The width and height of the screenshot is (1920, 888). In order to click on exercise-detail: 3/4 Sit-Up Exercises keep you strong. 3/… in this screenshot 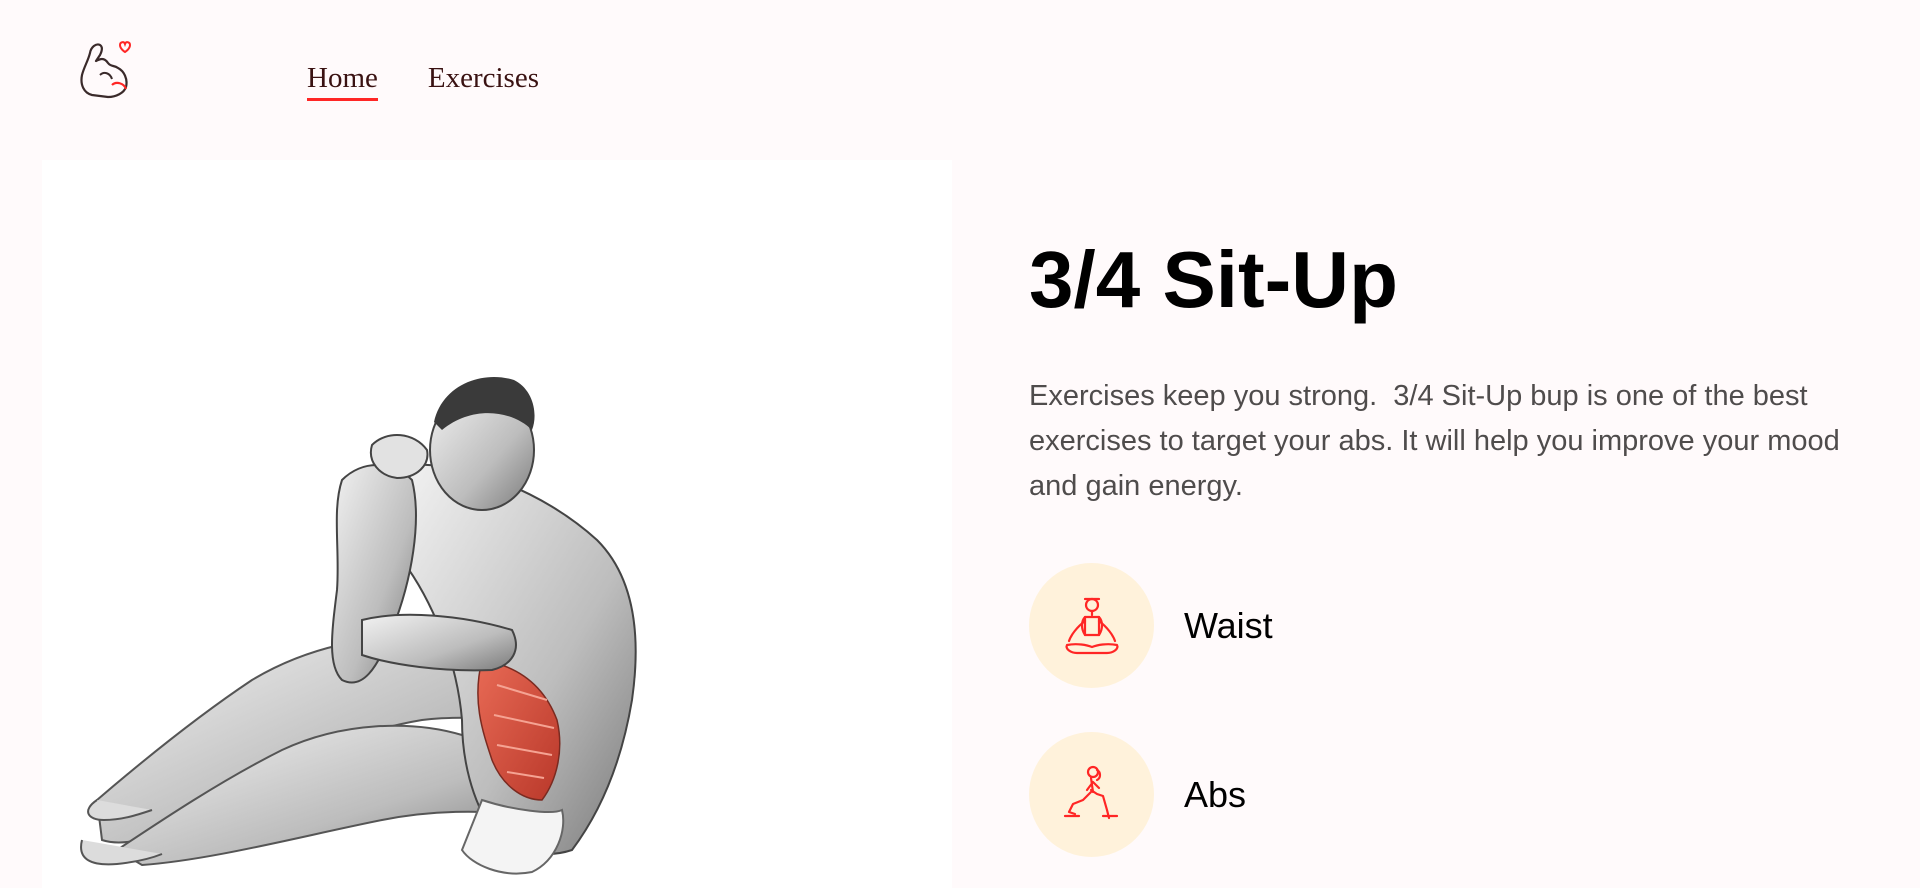, I will do `click(1459, 367)`.